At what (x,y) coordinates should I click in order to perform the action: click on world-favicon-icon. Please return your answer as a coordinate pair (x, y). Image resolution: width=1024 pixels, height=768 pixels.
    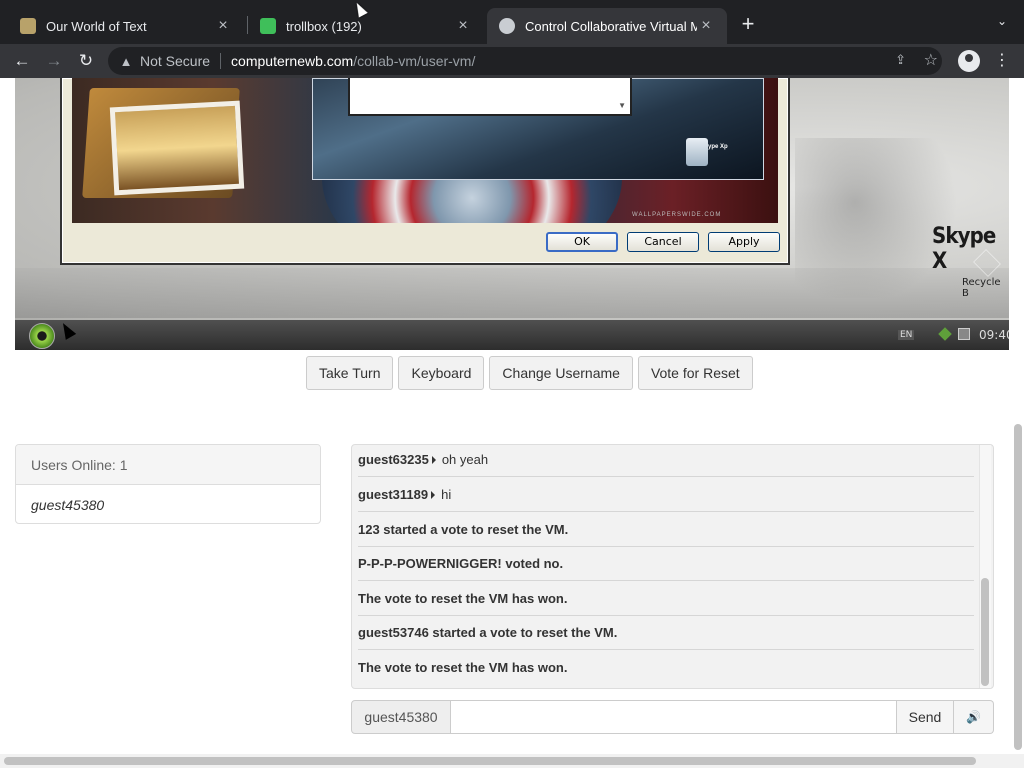
    Looking at the image, I should click on (28, 26).